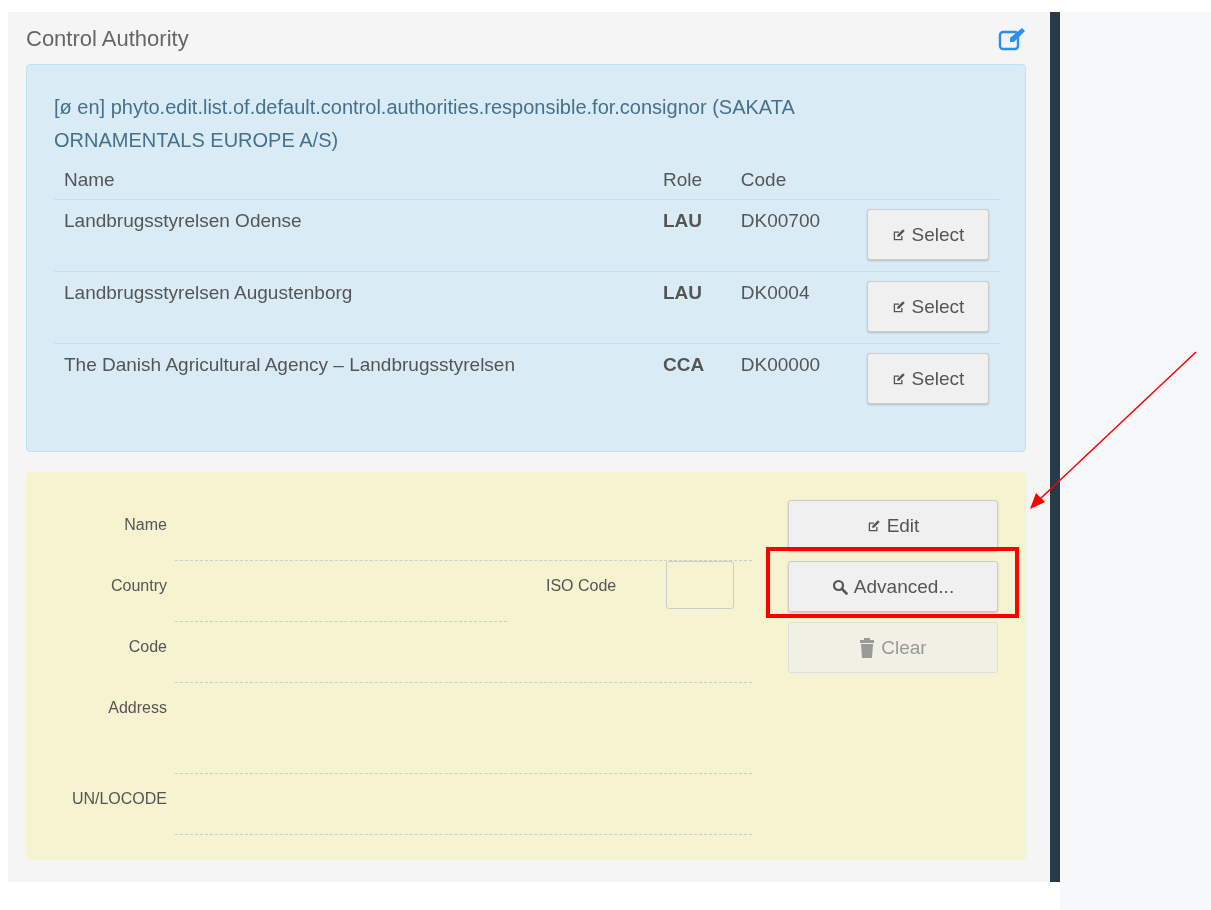 The image size is (1211, 910). Describe the element at coordinates (145, 525) in the screenshot. I see `field-label: Name` at that location.